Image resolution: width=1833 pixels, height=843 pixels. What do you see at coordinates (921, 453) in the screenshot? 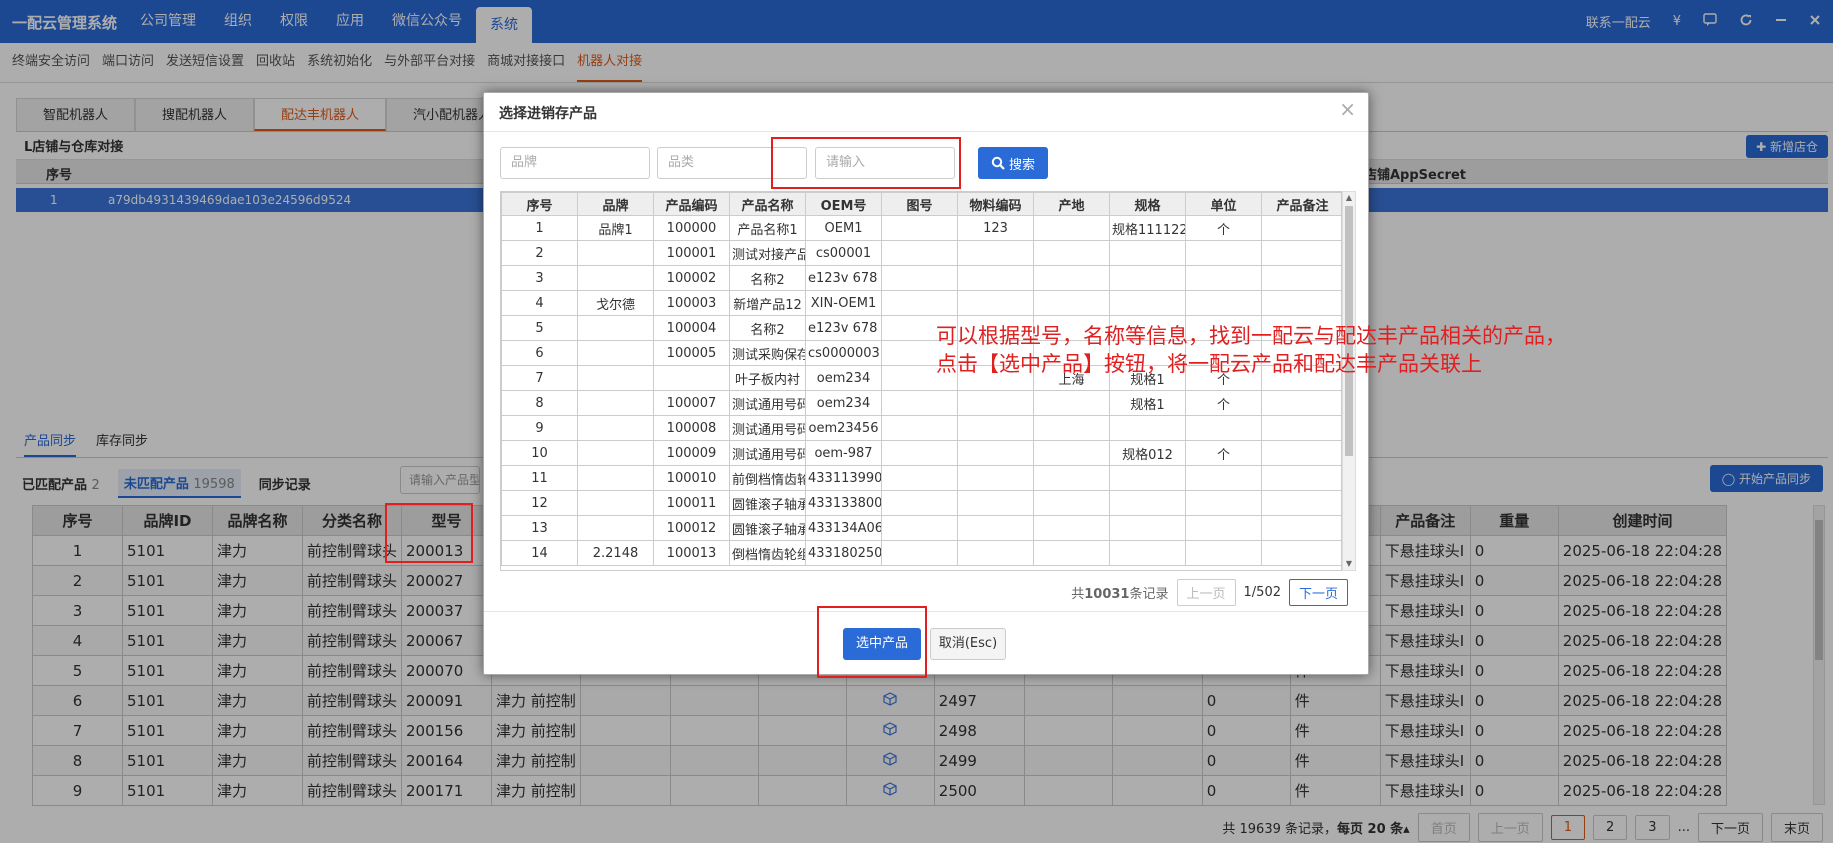
I see `table-row: 10 100009 测试通用号码 oem-987 规格012 个` at bounding box center [921, 453].